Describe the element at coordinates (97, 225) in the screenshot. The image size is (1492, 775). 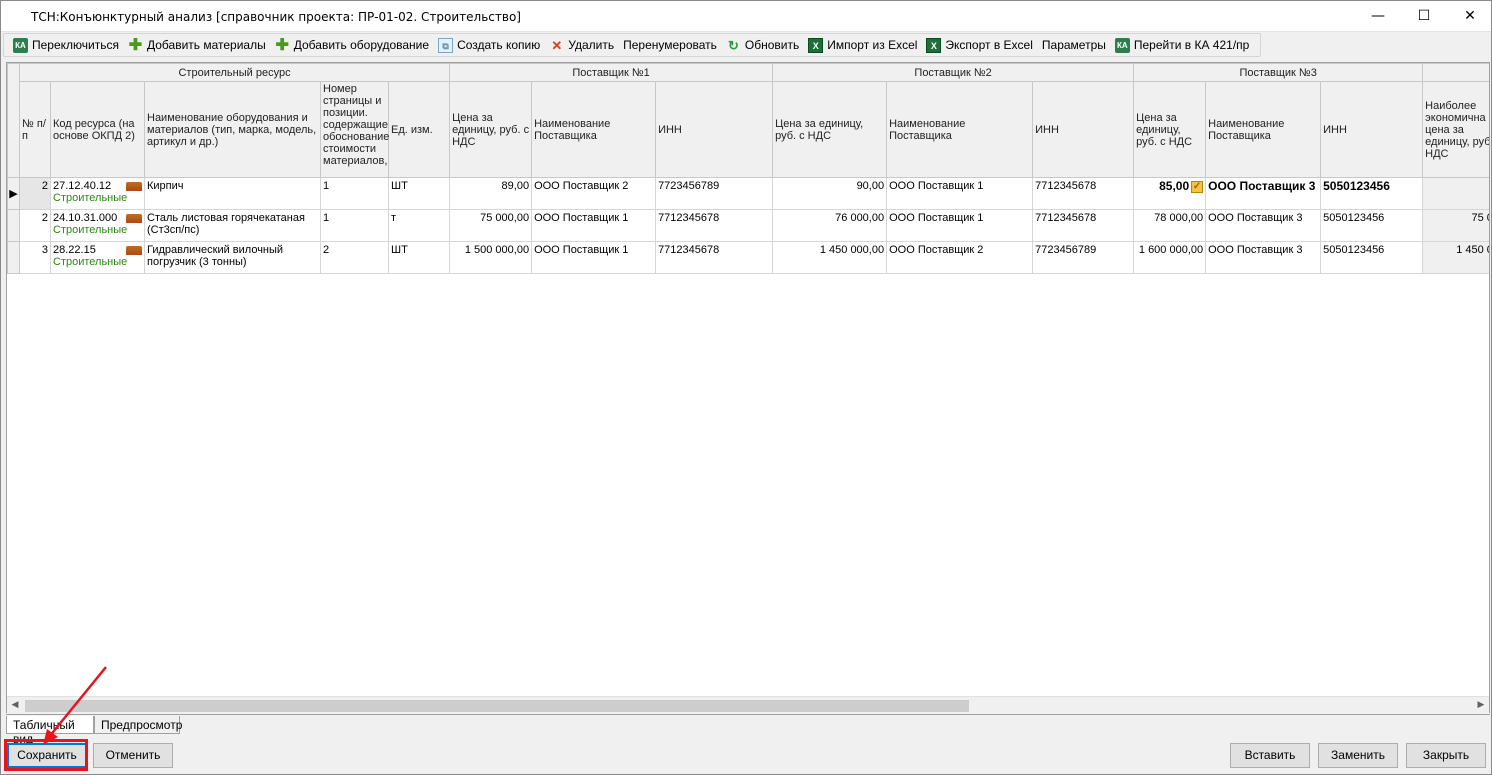
I see `cell-code: 24.10.31.000 Строительные` at that location.